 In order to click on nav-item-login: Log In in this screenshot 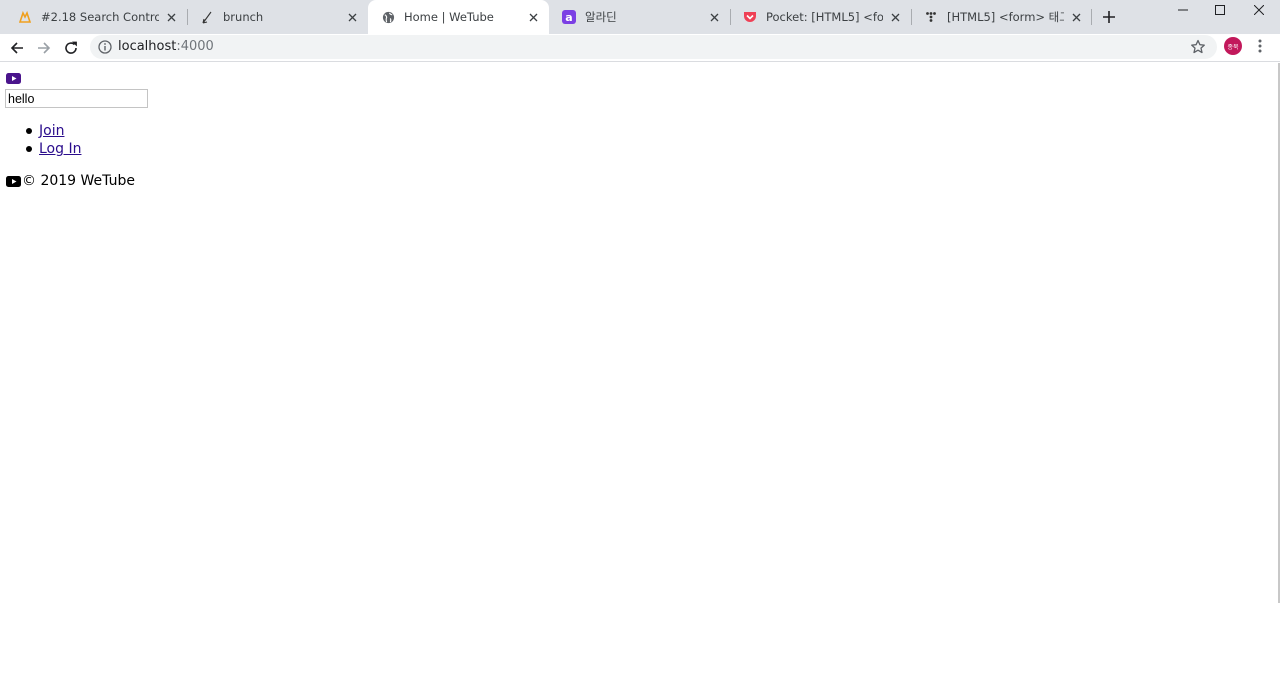, I will do `click(40, 149)`.